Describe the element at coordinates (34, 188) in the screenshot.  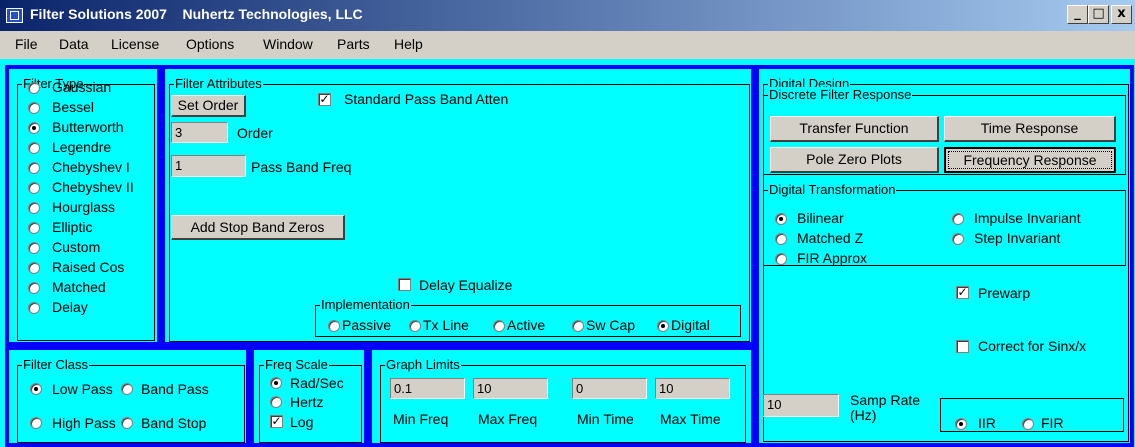
I see `filter-type-radio-chebyshev-ii` at that location.